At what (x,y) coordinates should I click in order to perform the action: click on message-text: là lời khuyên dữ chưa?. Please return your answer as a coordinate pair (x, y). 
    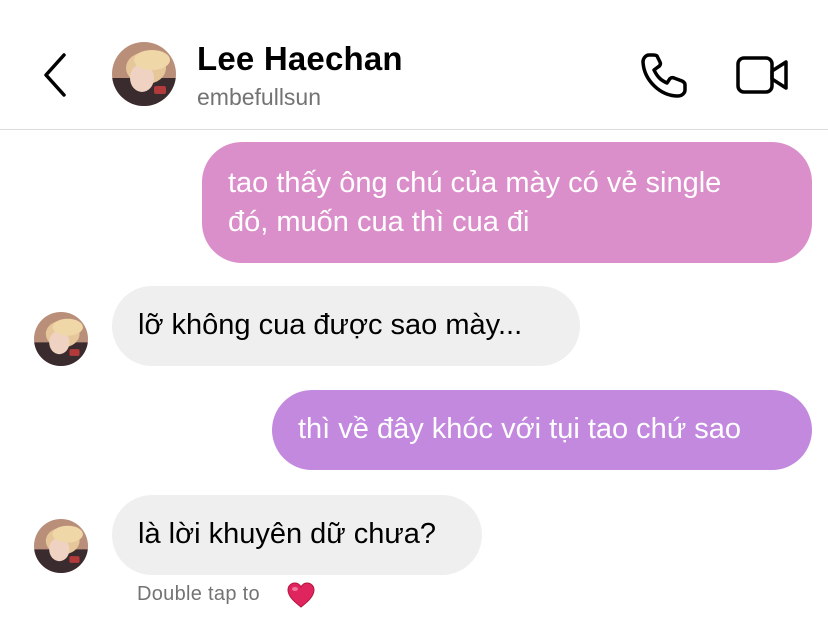
    Looking at the image, I should click on (287, 534).